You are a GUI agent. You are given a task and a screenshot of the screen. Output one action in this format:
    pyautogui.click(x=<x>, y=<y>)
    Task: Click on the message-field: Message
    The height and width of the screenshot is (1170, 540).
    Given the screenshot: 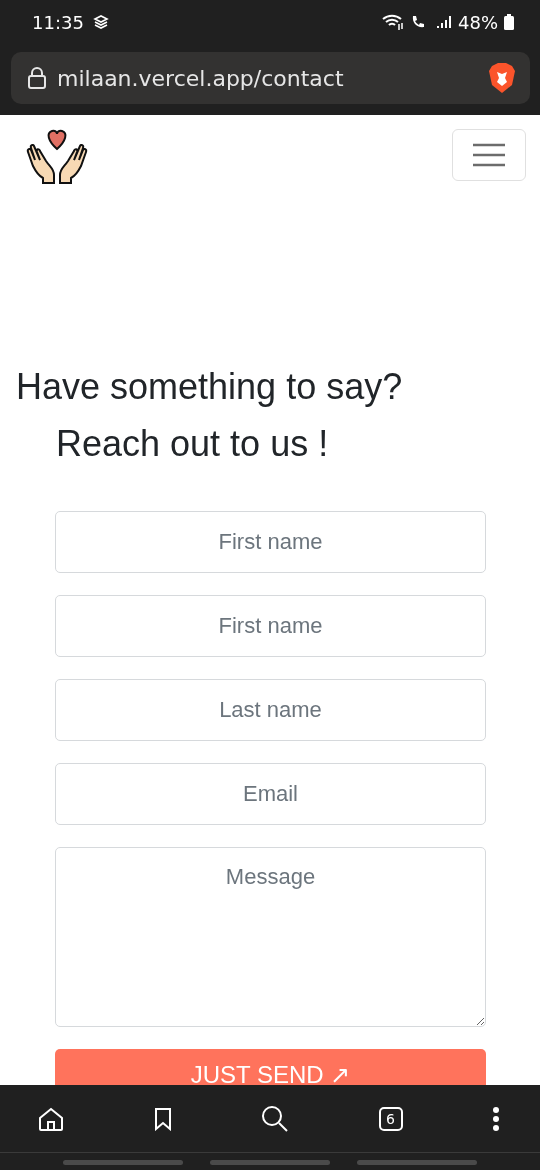 What is the action you would take?
    pyautogui.click(x=270, y=937)
    